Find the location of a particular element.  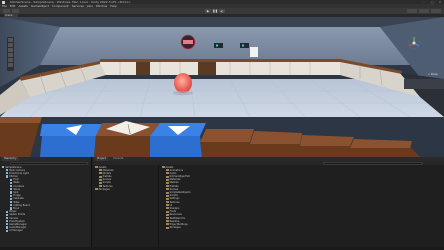

step-icon: ▸| is located at coordinates (222, 11).